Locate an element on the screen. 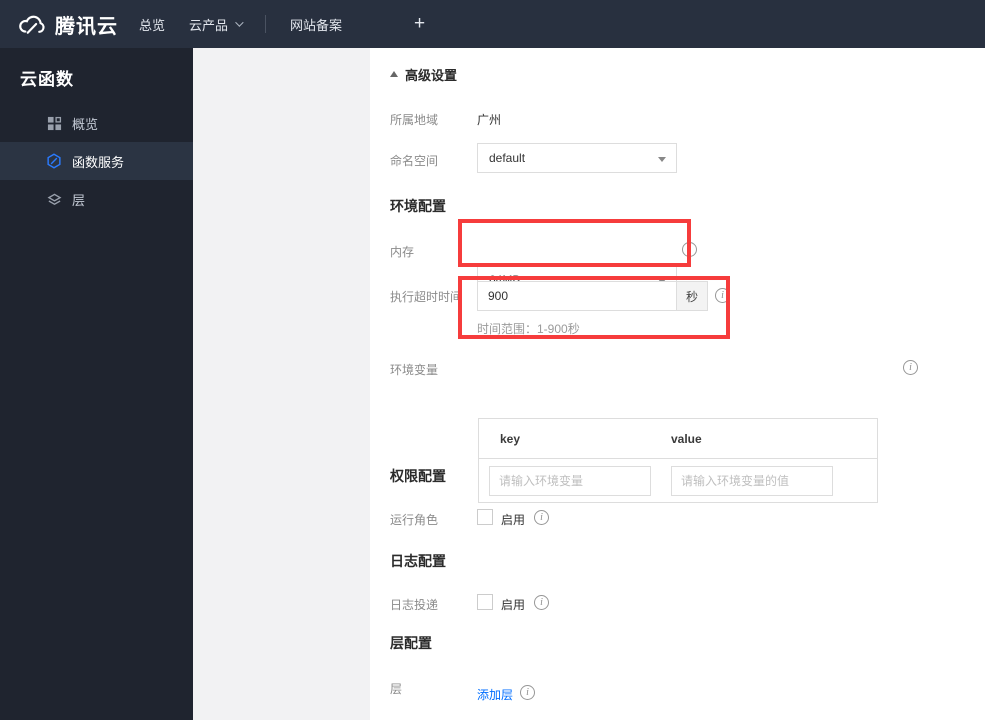  envvars-table-header: key value is located at coordinates (678, 439).